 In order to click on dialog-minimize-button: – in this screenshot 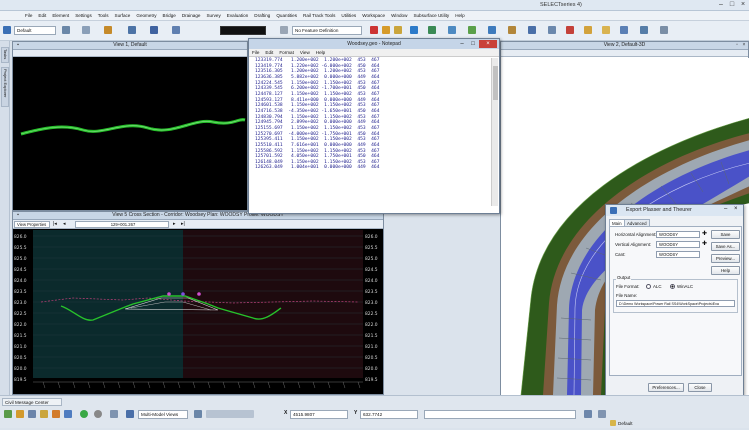, I will do `click(725, 209)`.